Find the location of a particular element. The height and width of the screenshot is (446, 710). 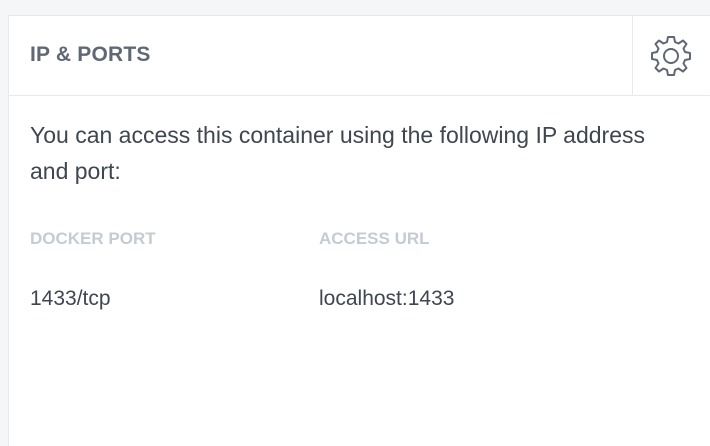

gear-icon is located at coordinates (671, 56).